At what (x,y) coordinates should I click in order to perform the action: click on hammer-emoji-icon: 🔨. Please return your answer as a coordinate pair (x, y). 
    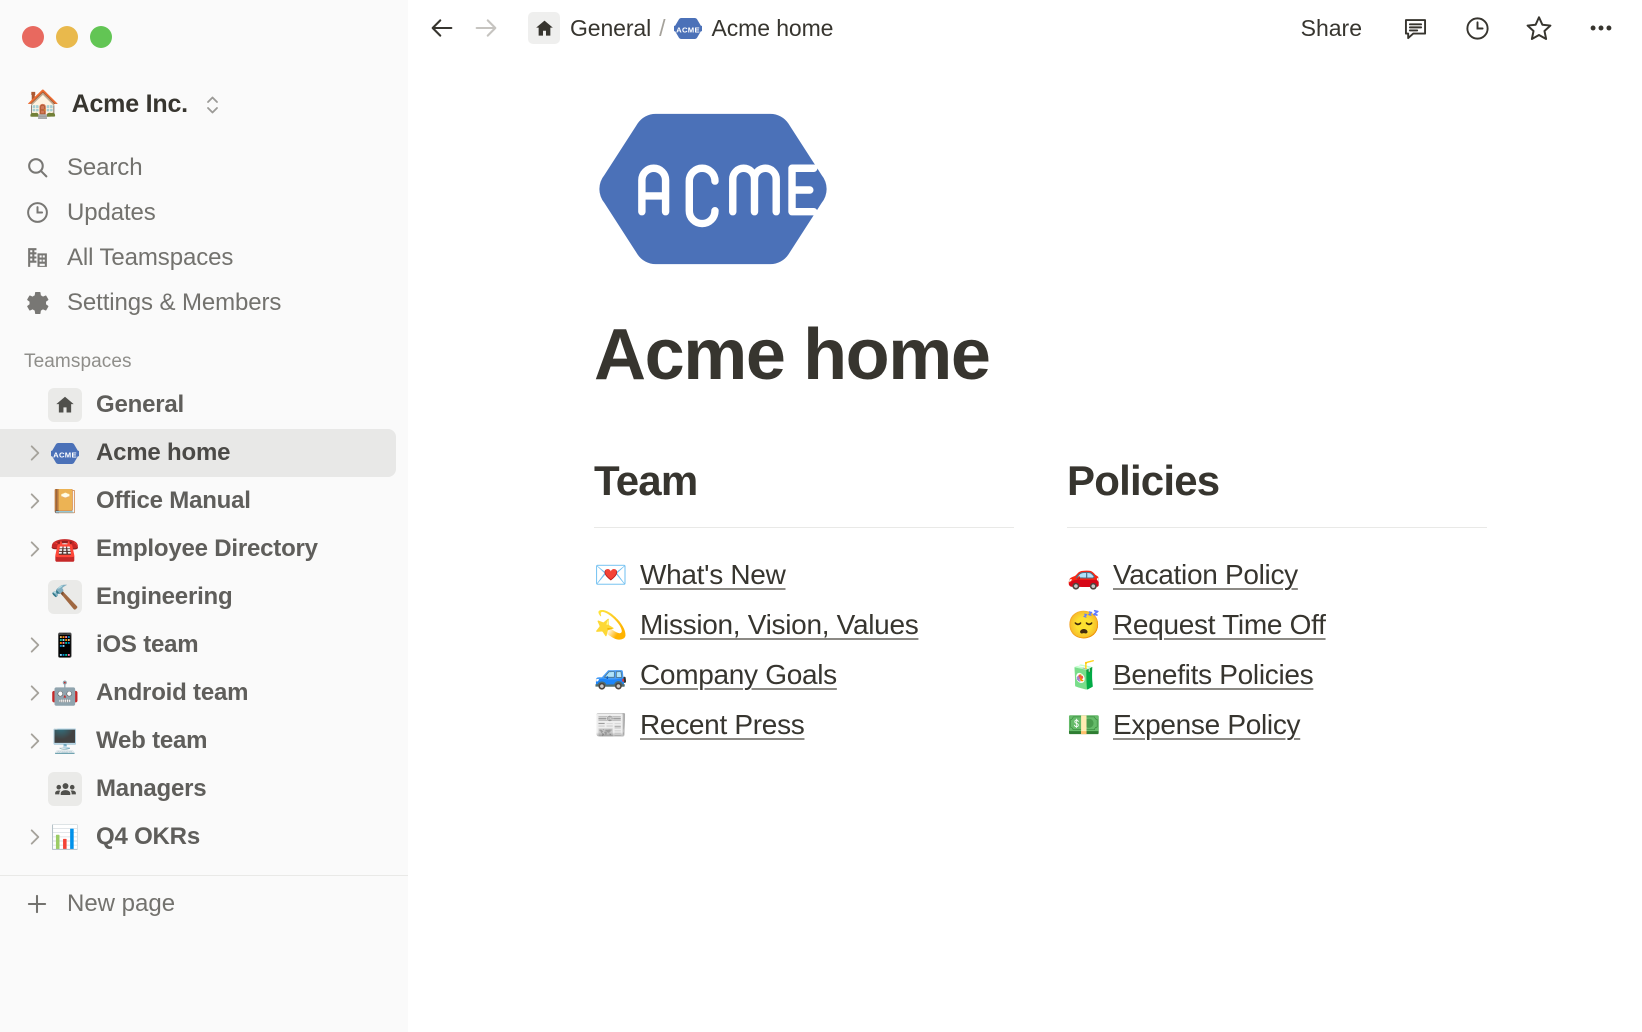
    Looking at the image, I should click on (65, 597).